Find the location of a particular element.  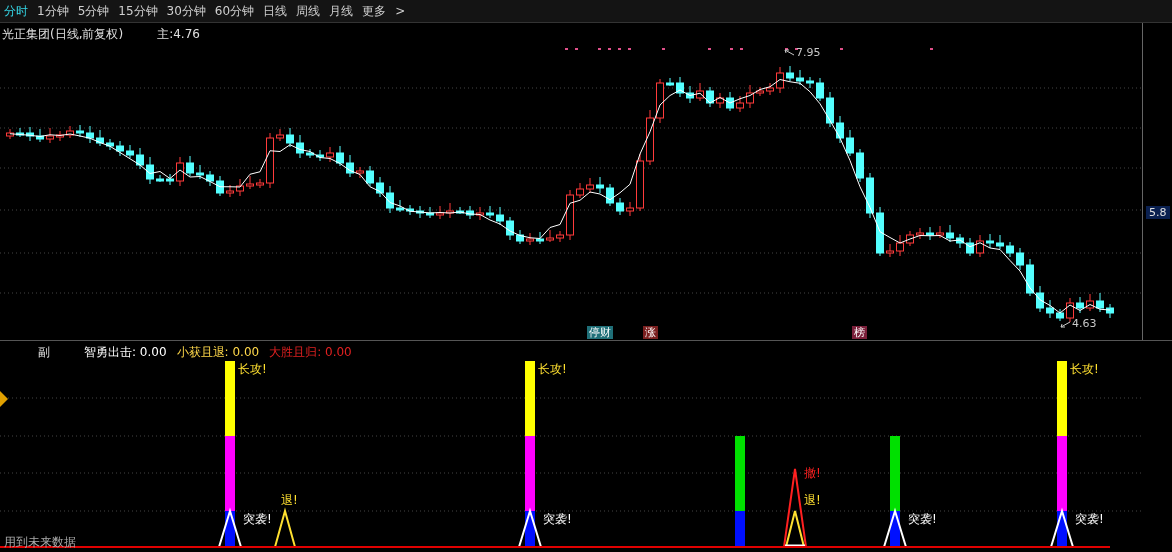

period-tab: 1分钟 is located at coordinates (53, 11).